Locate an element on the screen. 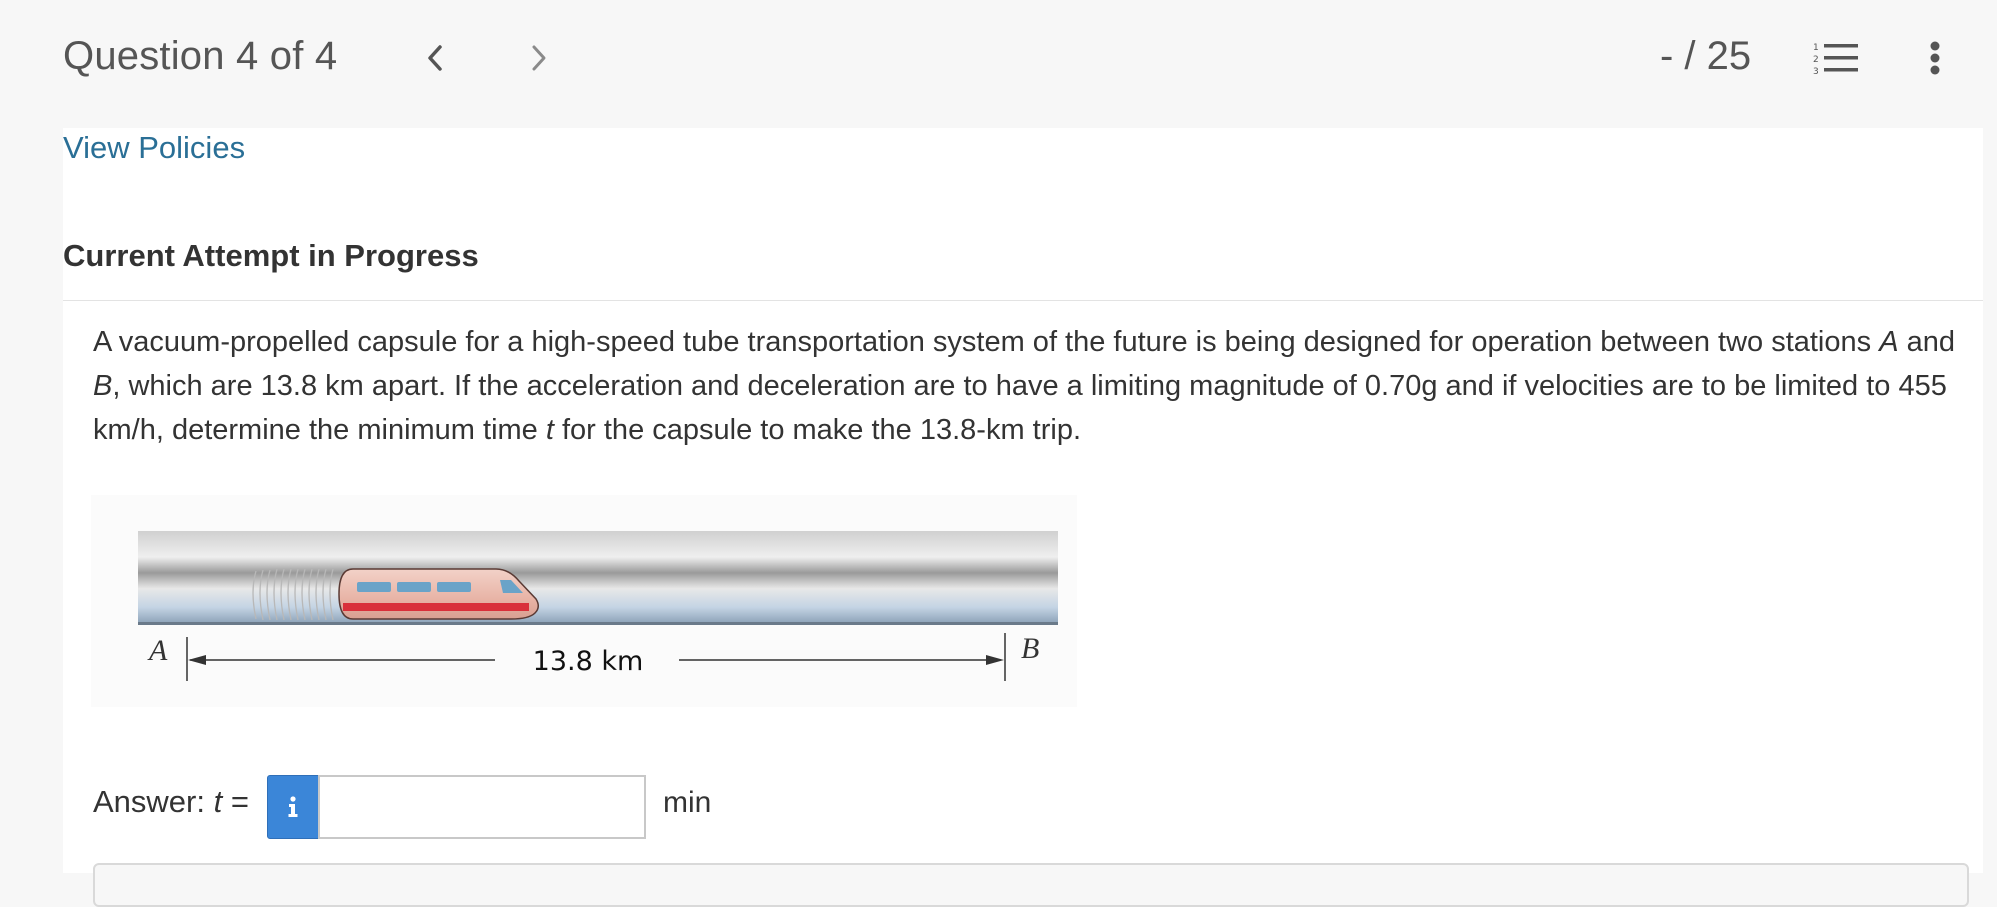  attempt-heading: Current Attempt in Progress is located at coordinates (271, 255).